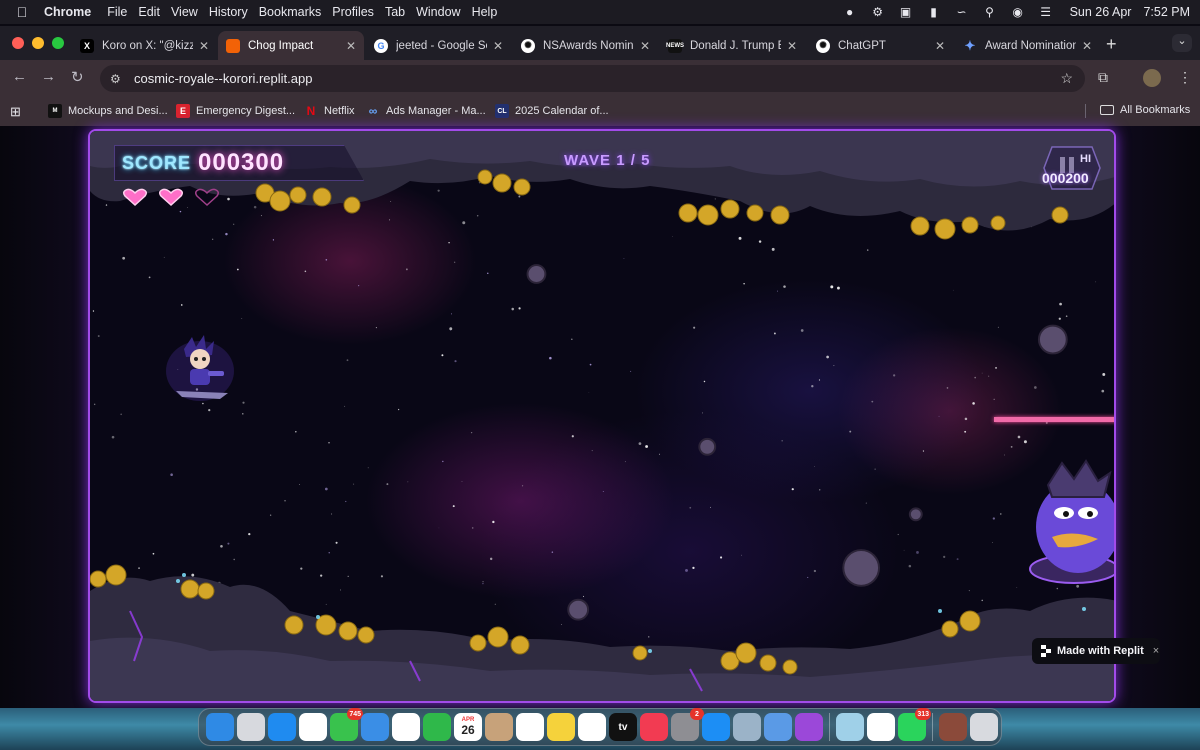 Image resolution: width=1200 pixels, height=750 pixels. I want to click on dock-calendar-icon: APR 26, so click(468, 727).